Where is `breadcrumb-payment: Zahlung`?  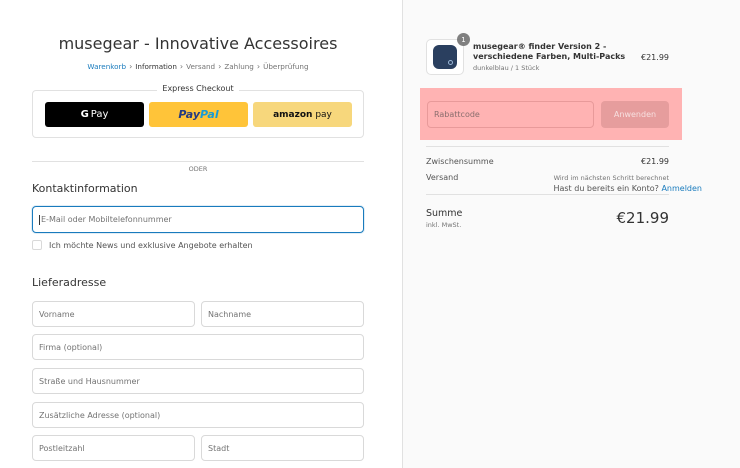
breadcrumb-payment: Zahlung is located at coordinates (239, 66).